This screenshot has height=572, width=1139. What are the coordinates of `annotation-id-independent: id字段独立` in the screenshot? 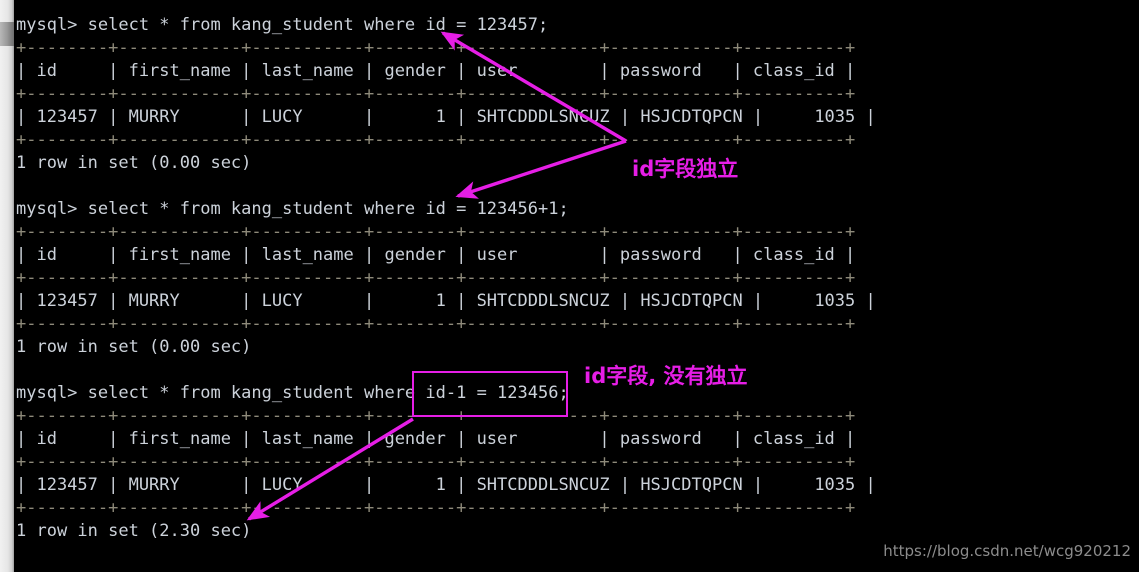 It's located at (685, 169).